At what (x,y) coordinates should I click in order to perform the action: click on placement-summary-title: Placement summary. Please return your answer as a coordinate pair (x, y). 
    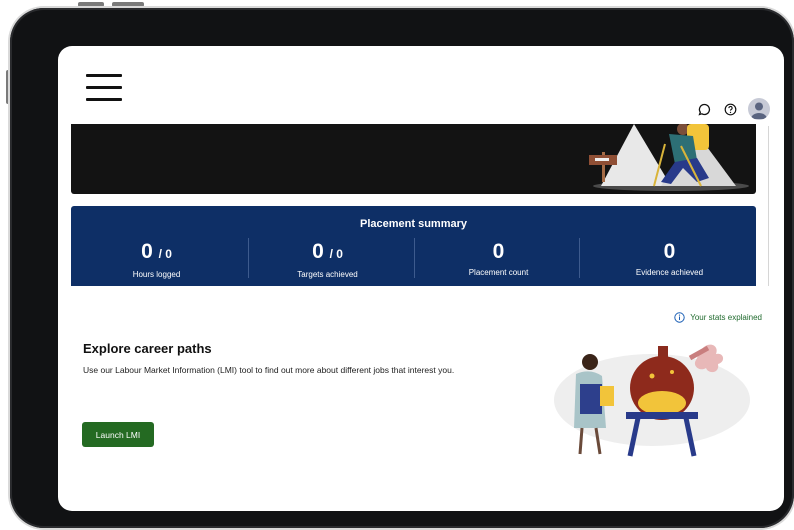
    Looking at the image, I should click on (413, 224).